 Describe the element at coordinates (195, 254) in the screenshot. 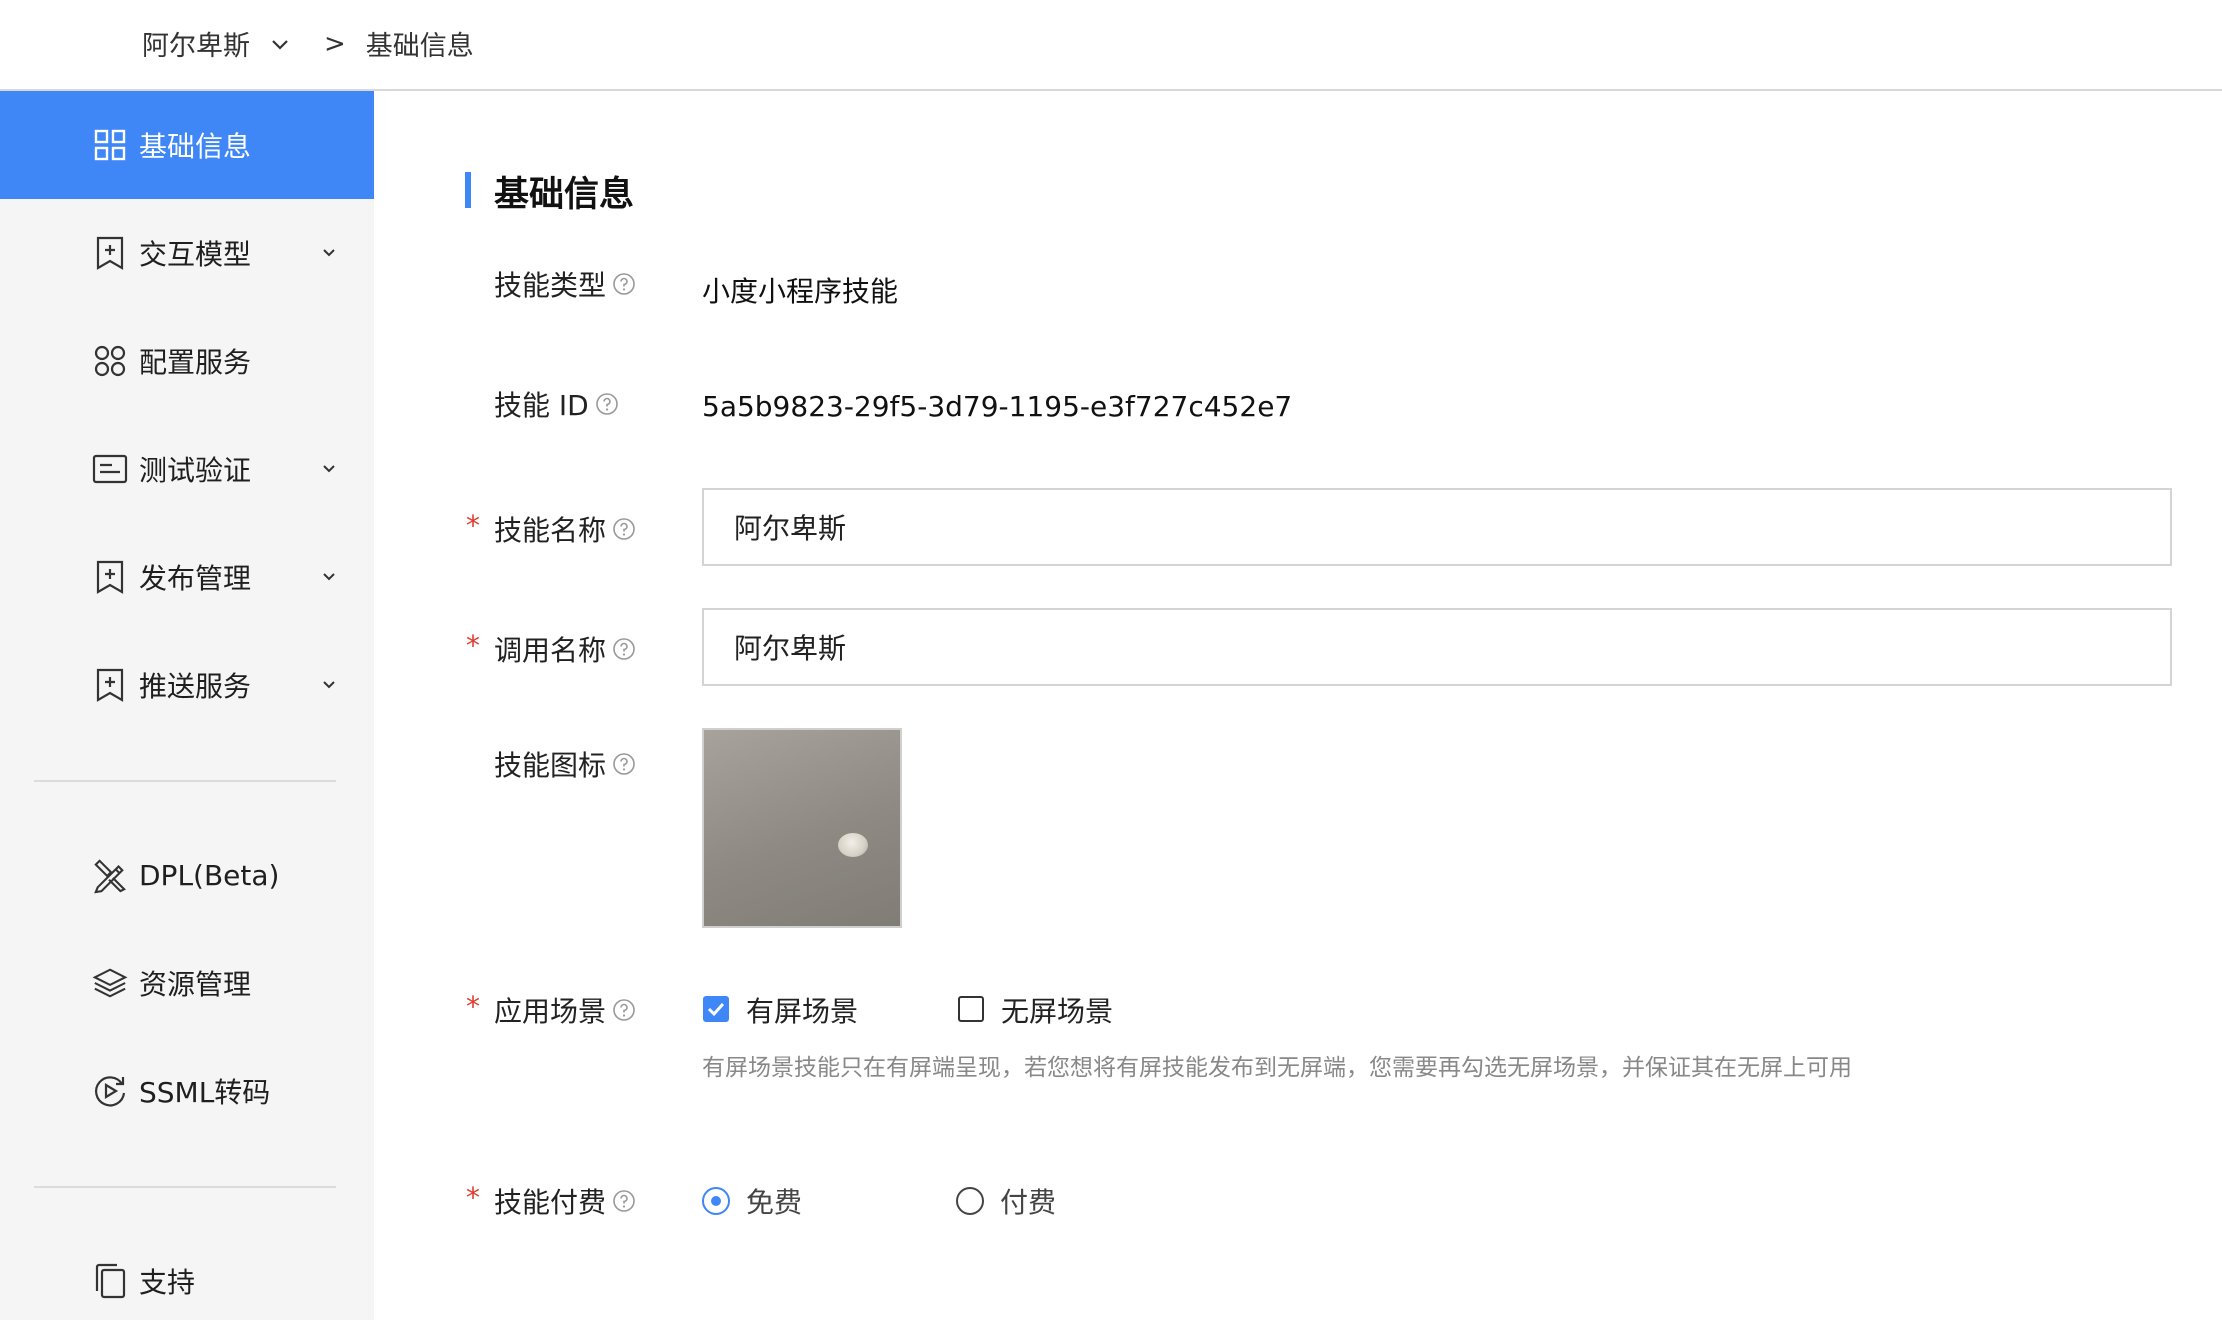

I see `sidebar-item-label: 交互模型` at that location.